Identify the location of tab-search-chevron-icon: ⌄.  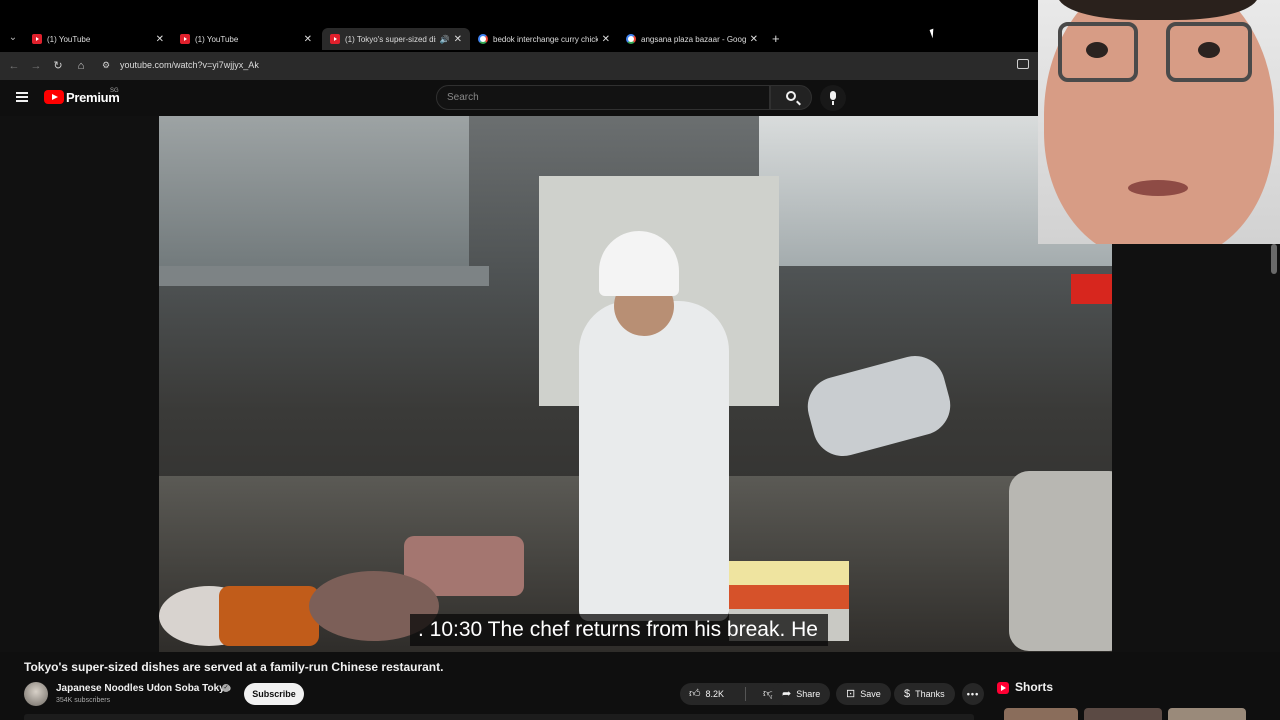
(13, 38).